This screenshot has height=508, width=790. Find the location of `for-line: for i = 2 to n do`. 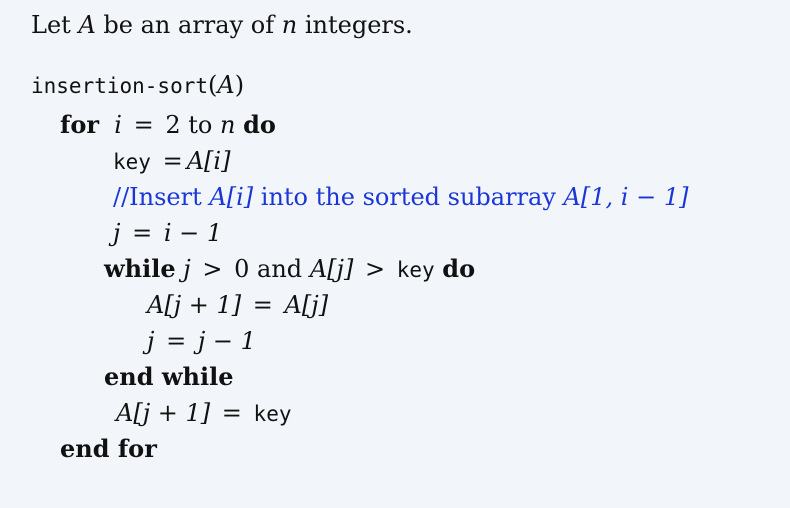

for-line: for i = 2 to n do is located at coordinates (168, 125).